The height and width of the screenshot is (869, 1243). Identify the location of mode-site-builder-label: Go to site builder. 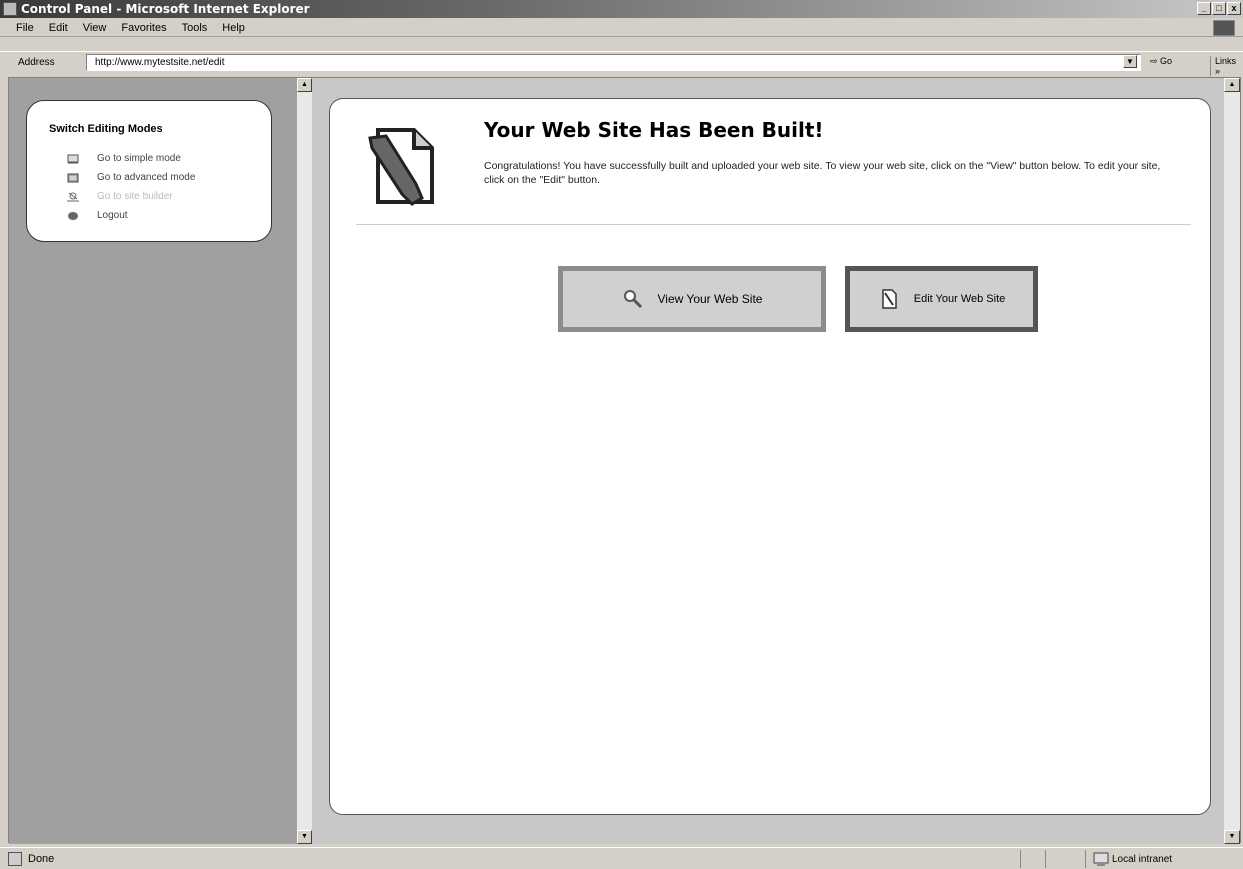
(135, 196).